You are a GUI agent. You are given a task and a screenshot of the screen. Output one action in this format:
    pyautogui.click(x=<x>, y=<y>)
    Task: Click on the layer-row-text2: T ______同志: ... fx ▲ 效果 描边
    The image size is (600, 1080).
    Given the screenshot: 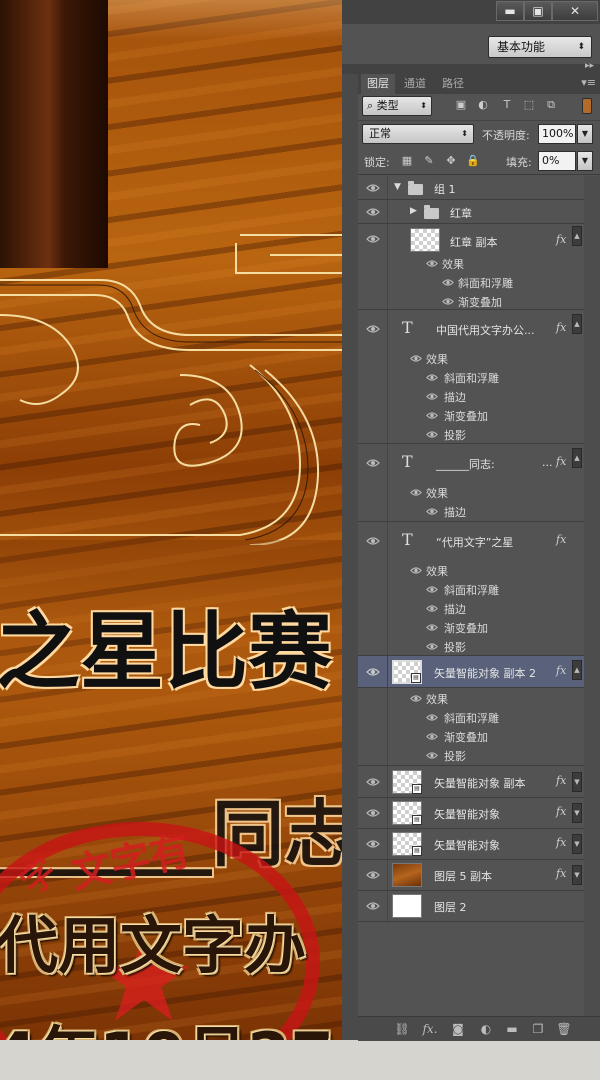 What is the action you would take?
    pyautogui.click(x=471, y=483)
    